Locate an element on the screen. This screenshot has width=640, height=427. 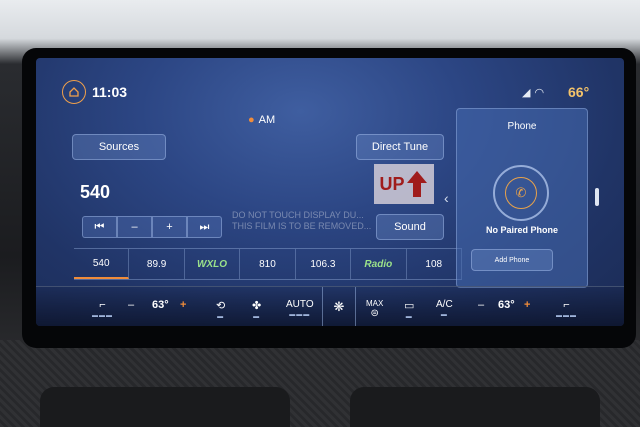
tuning-controls: ⏮ – + ⏭ is located at coordinates (152, 227).